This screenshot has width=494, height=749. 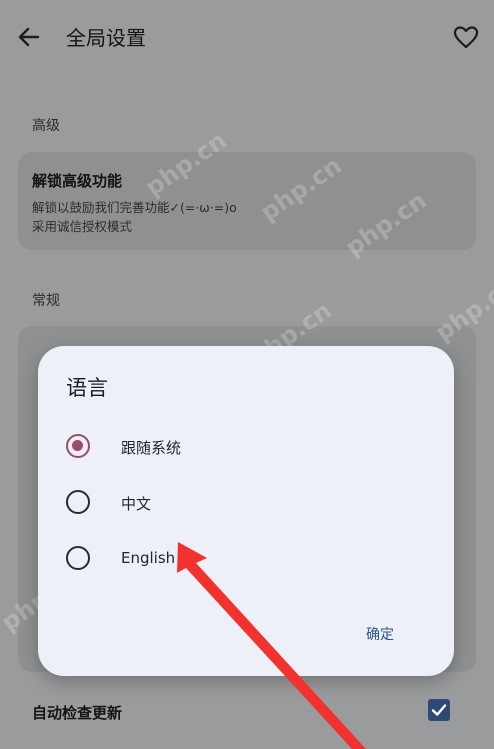 I want to click on option-label: 跟随系统, so click(x=151, y=448).